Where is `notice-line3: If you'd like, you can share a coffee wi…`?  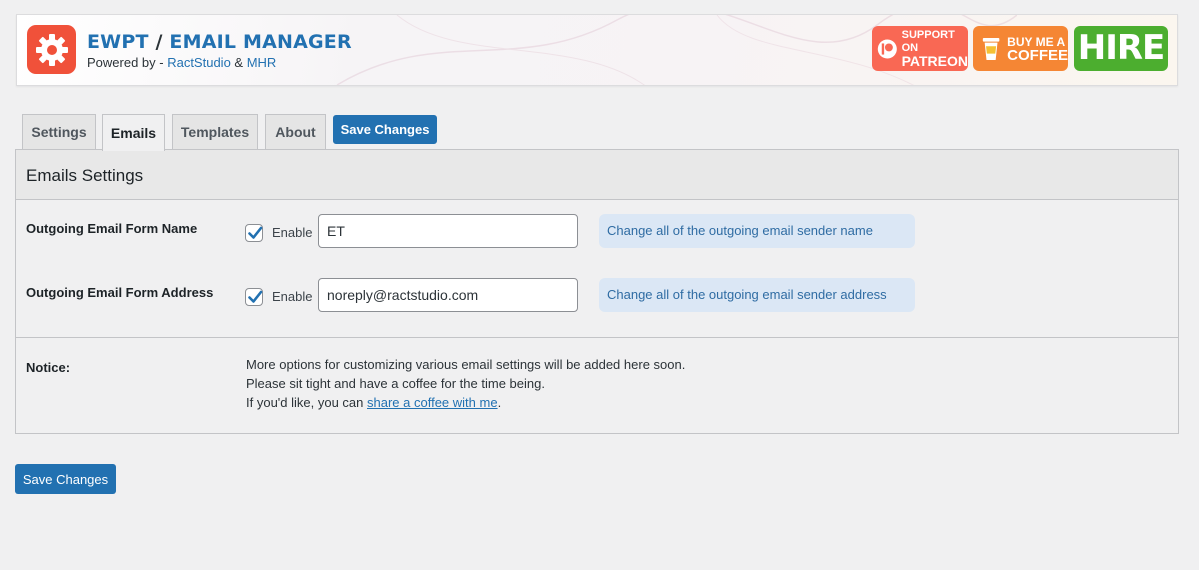 notice-line3: If you'd like, you can share a coffee wi… is located at coordinates (465, 402).